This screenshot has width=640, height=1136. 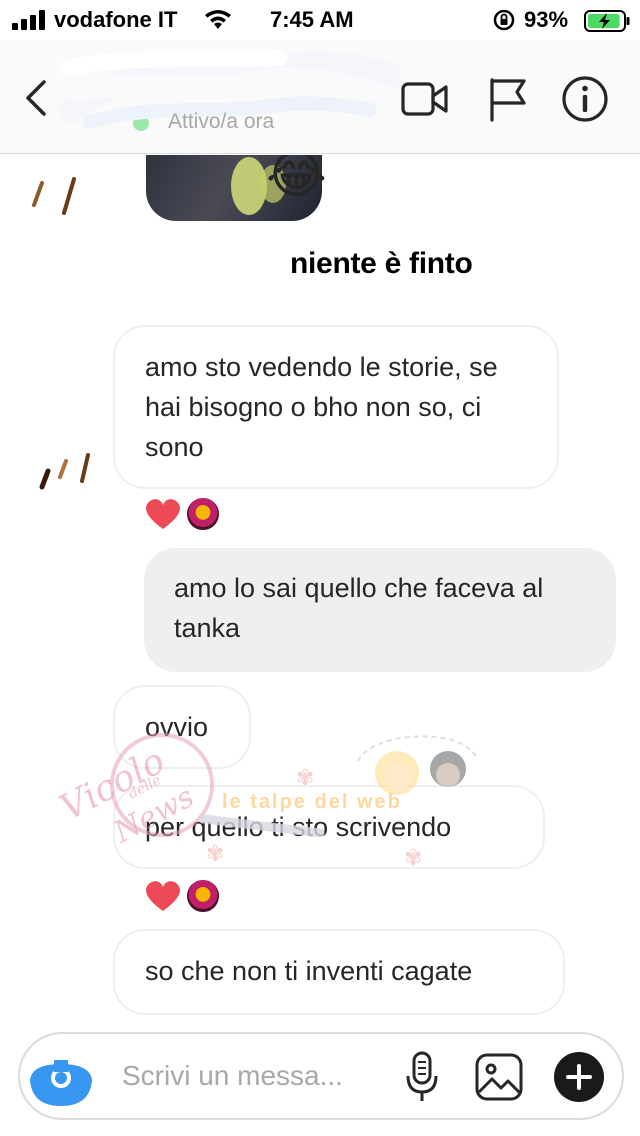 What do you see at coordinates (422, 1077) in the screenshot?
I see `microphone-icon` at bounding box center [422, 1077].